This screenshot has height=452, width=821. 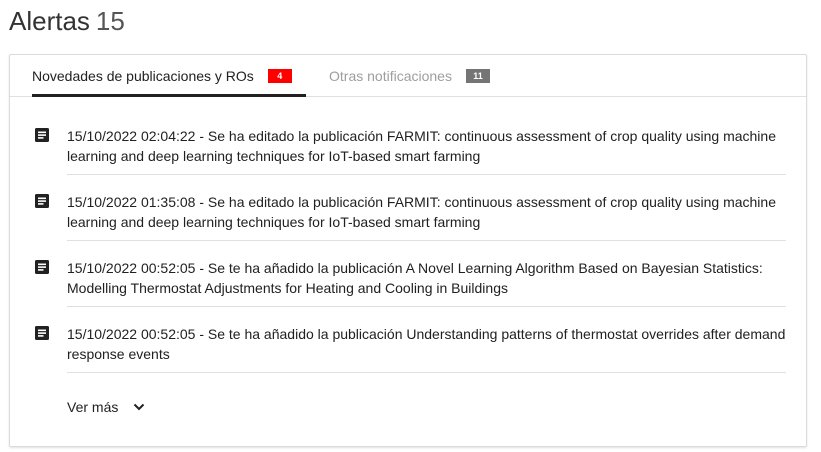 I want to click on see-more-button: Ver más, so click(x=106, y=407).